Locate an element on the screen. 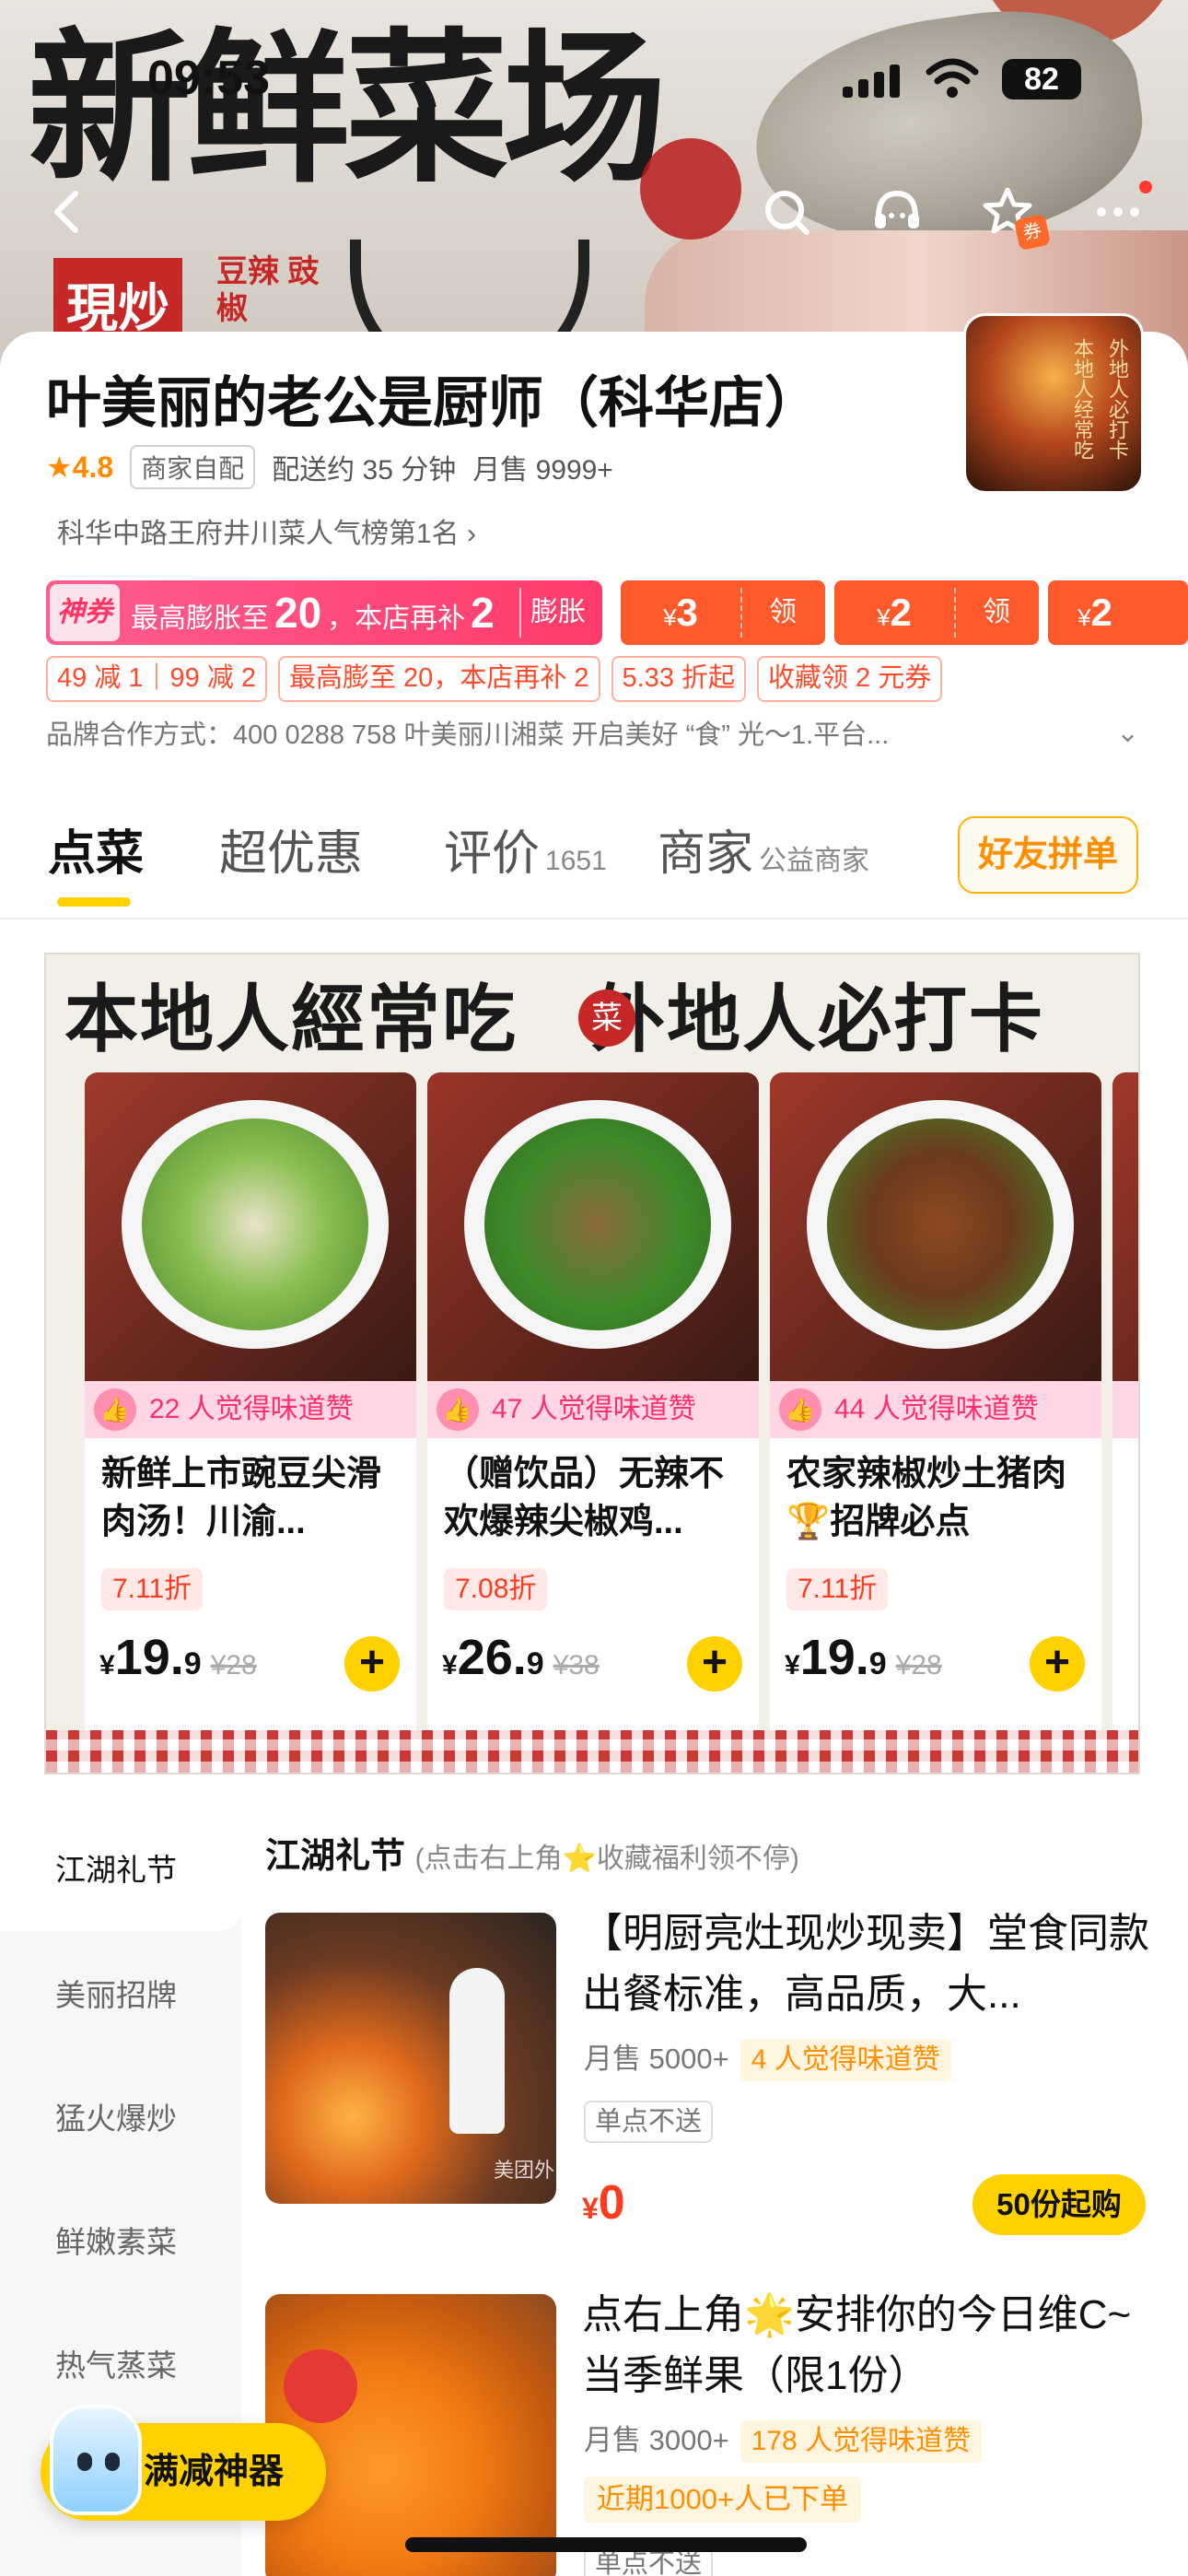  promo-tag: 5.33 折起 is located at coordinates (678, 679).